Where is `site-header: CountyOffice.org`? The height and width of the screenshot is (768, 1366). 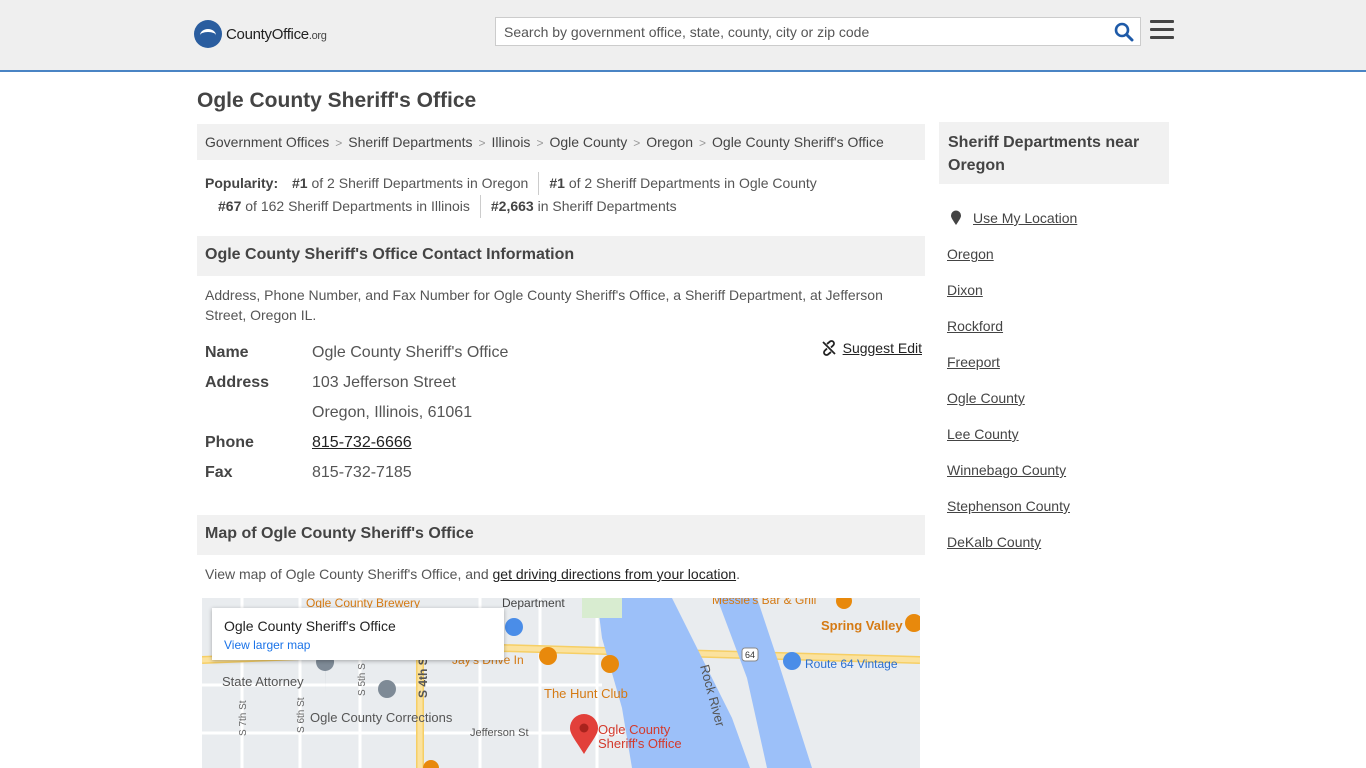 site-header: CountyOffice.org is located at coordinates (683, 36).